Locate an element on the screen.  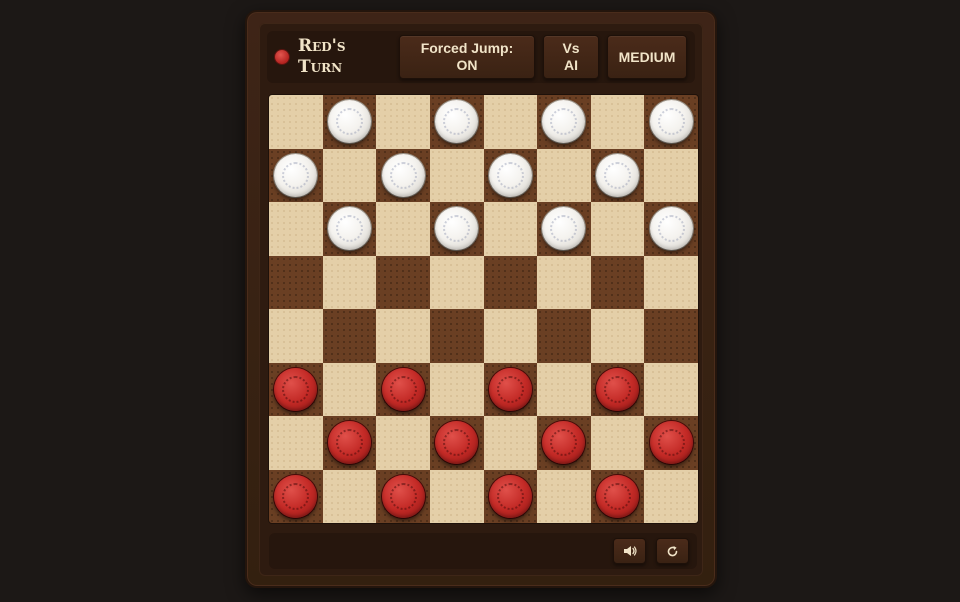
difficulty-button: MEDIUM is located at coordinates (647, 57).